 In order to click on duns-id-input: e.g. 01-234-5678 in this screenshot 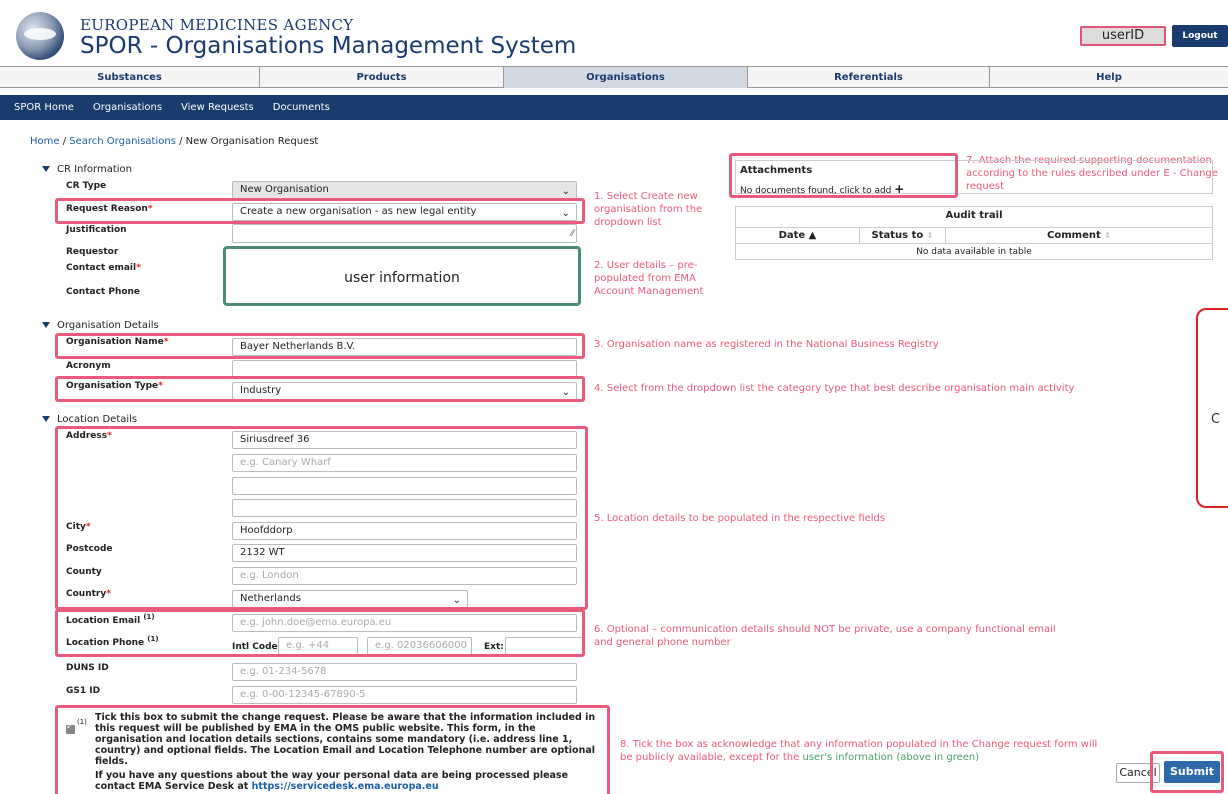, I will do `click(404, 672)`.